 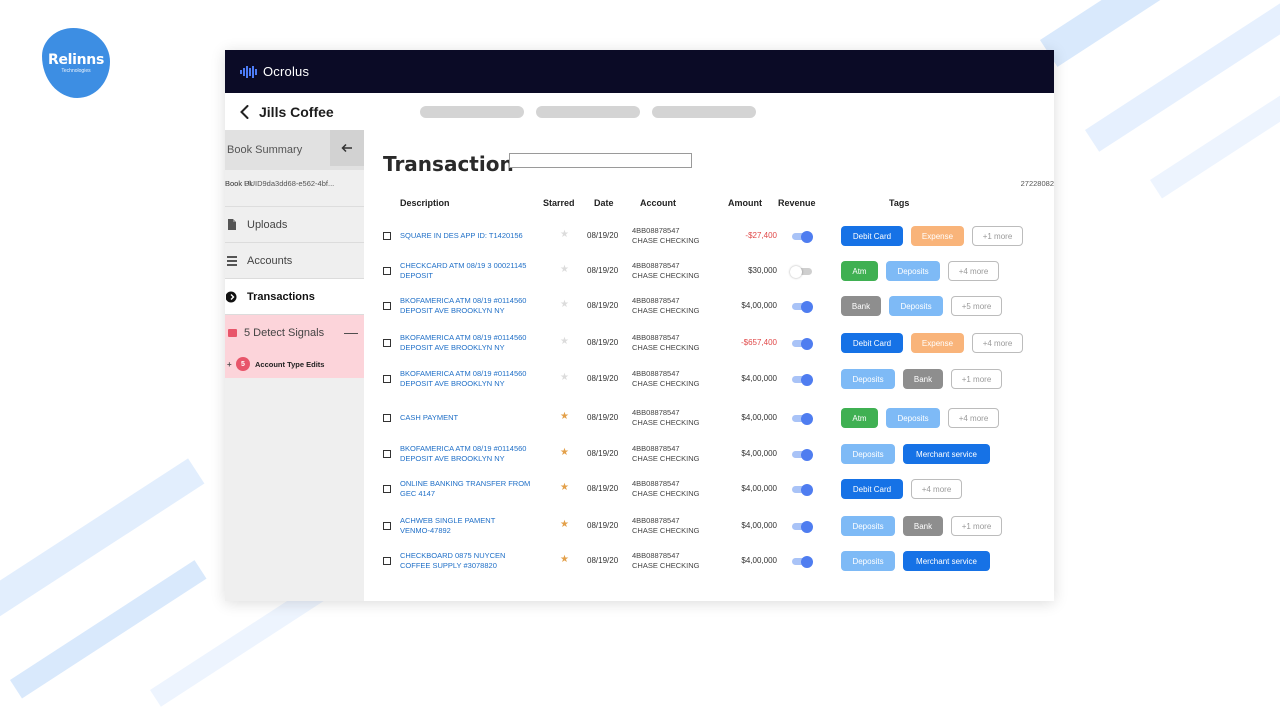 What do you see at coordinates (232, 224) in the screenshot?
I see `upload-icon` at bounding box center [232, 224].